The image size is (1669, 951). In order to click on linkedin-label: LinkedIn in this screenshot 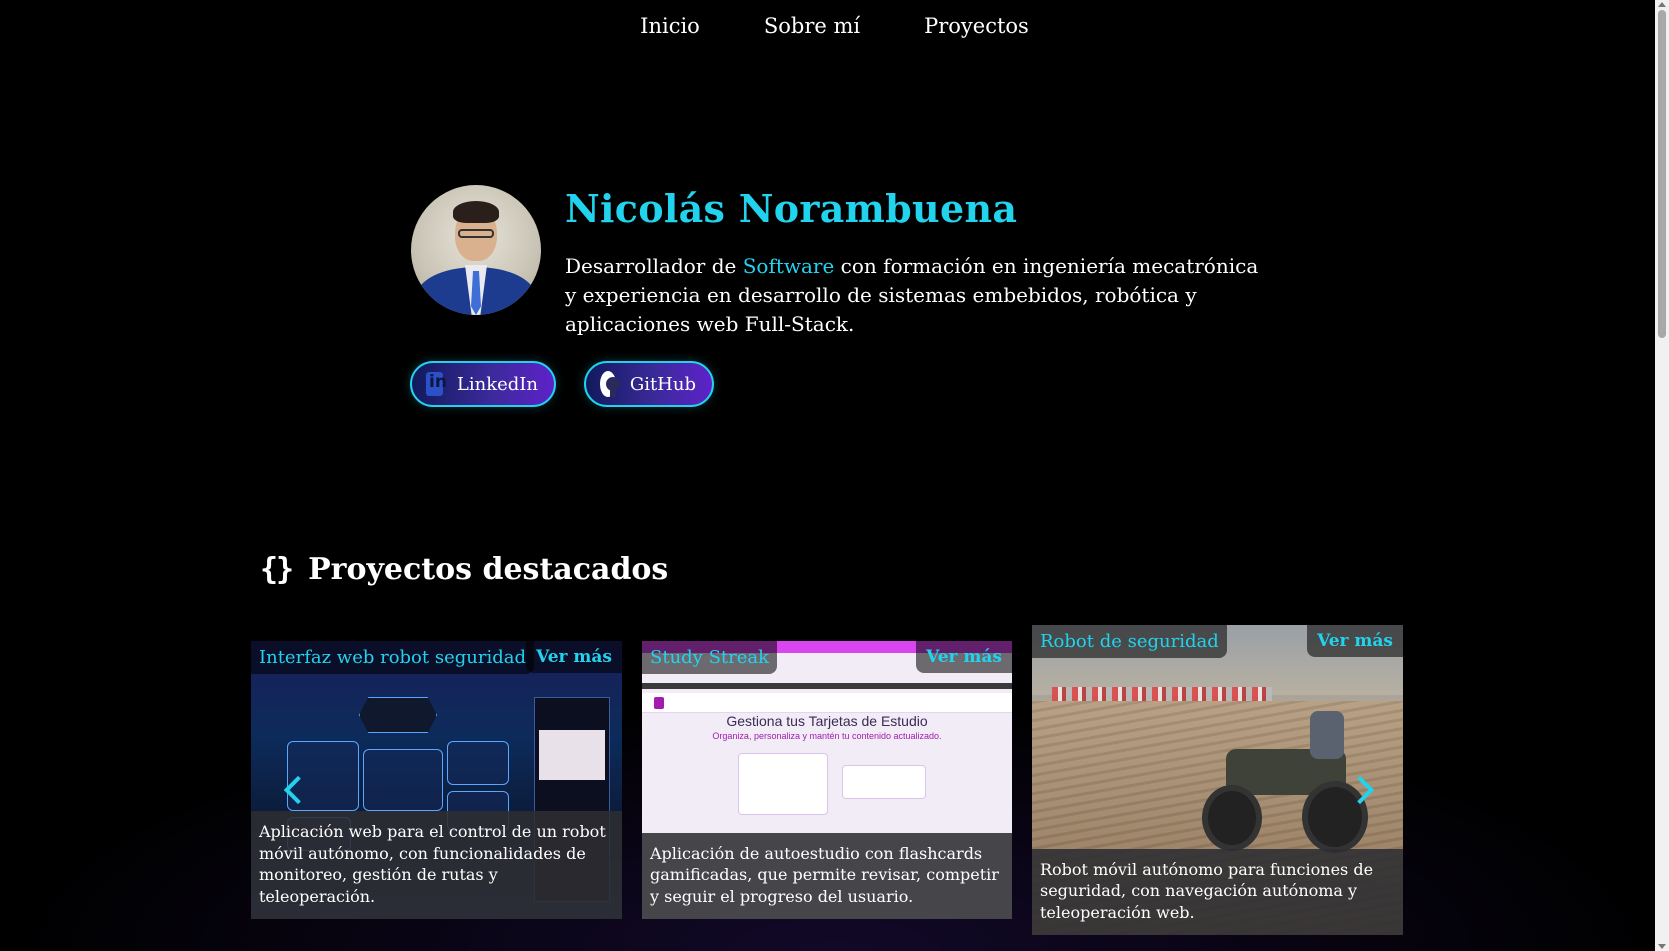, I will do `click(497, 384)`.